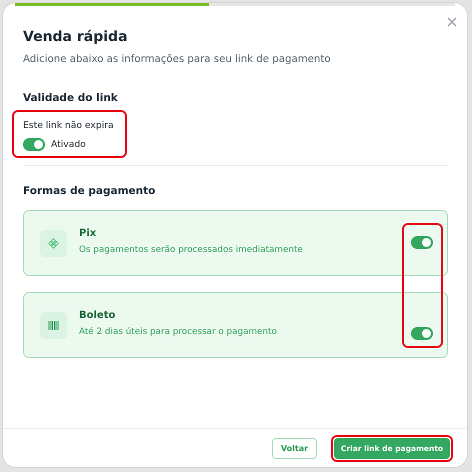 The image size is (472, 472). I want to click on section-heading: Formas de pagamento, so click(89, 191).